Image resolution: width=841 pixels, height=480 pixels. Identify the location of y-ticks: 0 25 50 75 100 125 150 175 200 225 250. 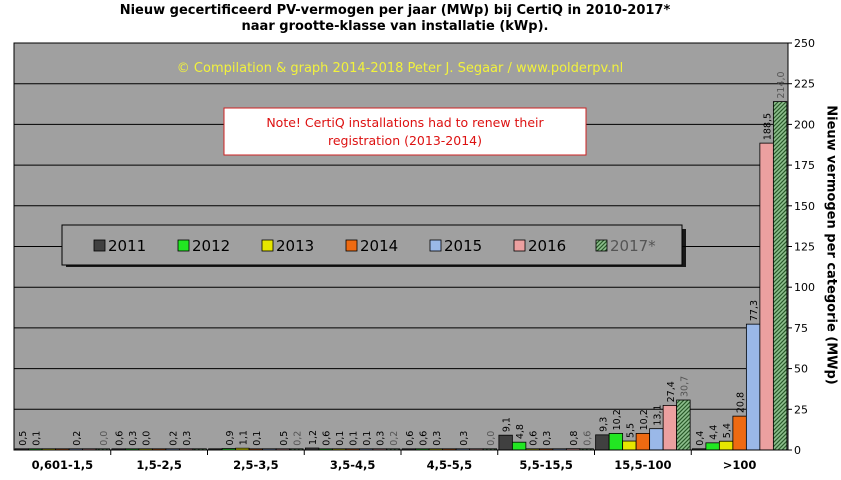
(801, 247).